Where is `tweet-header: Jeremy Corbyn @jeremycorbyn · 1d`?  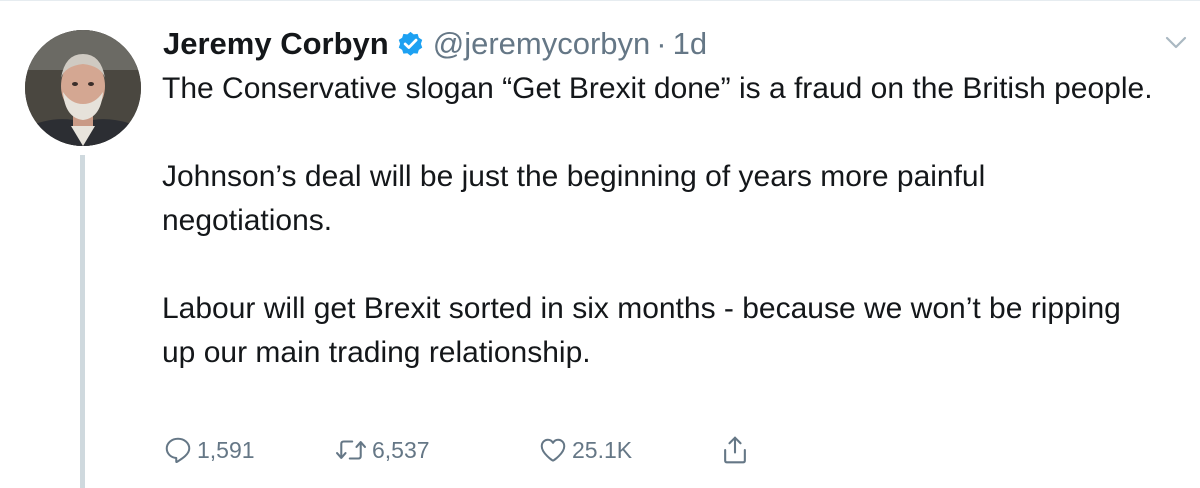 tweet-header: Jeremy Corbyn @jeremycorbyn · 1d is located at coordinates (435, 44).